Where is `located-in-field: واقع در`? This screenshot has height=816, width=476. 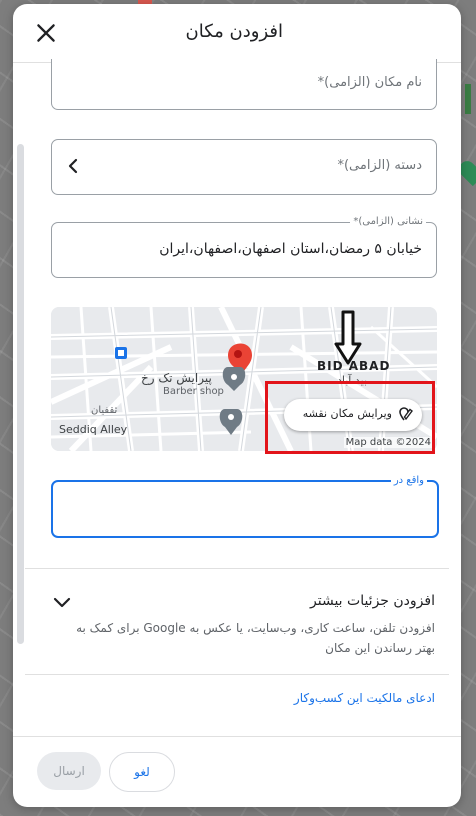 located-in-field: واقع در is located at coordinates (245, 506).